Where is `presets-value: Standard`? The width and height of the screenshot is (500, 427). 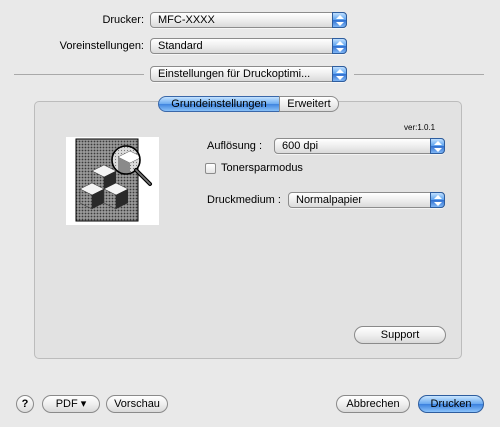 presets-value: Standard is located at coordinates (180, 46).